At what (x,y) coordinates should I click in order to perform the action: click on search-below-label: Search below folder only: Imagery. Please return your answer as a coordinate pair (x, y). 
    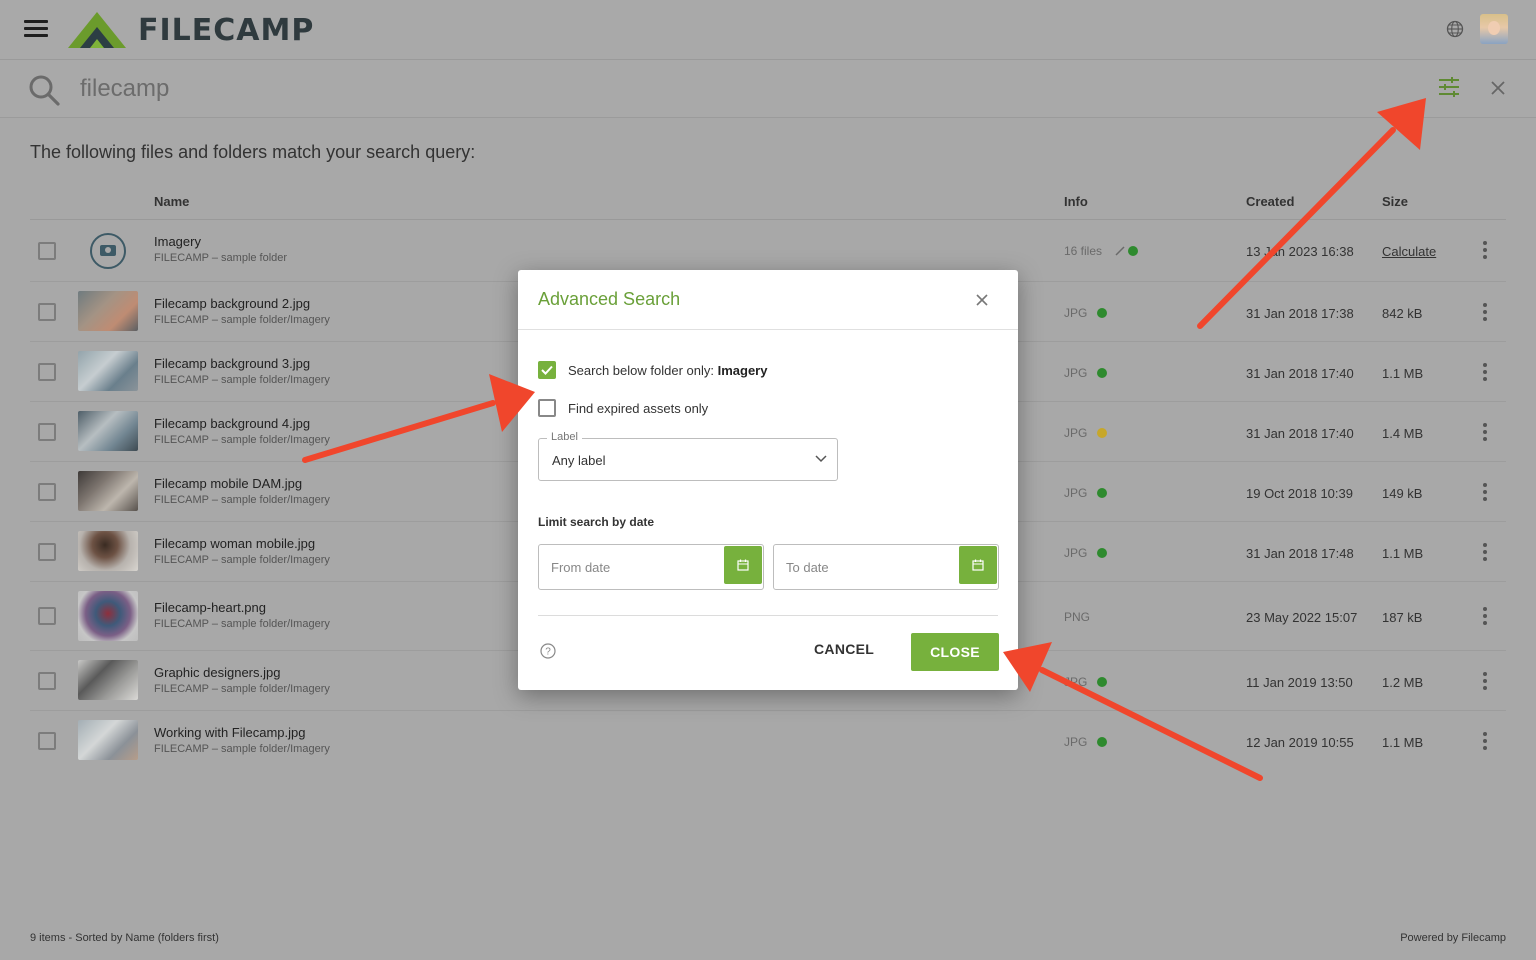
    Looking at the image, I should click on (667, 370).